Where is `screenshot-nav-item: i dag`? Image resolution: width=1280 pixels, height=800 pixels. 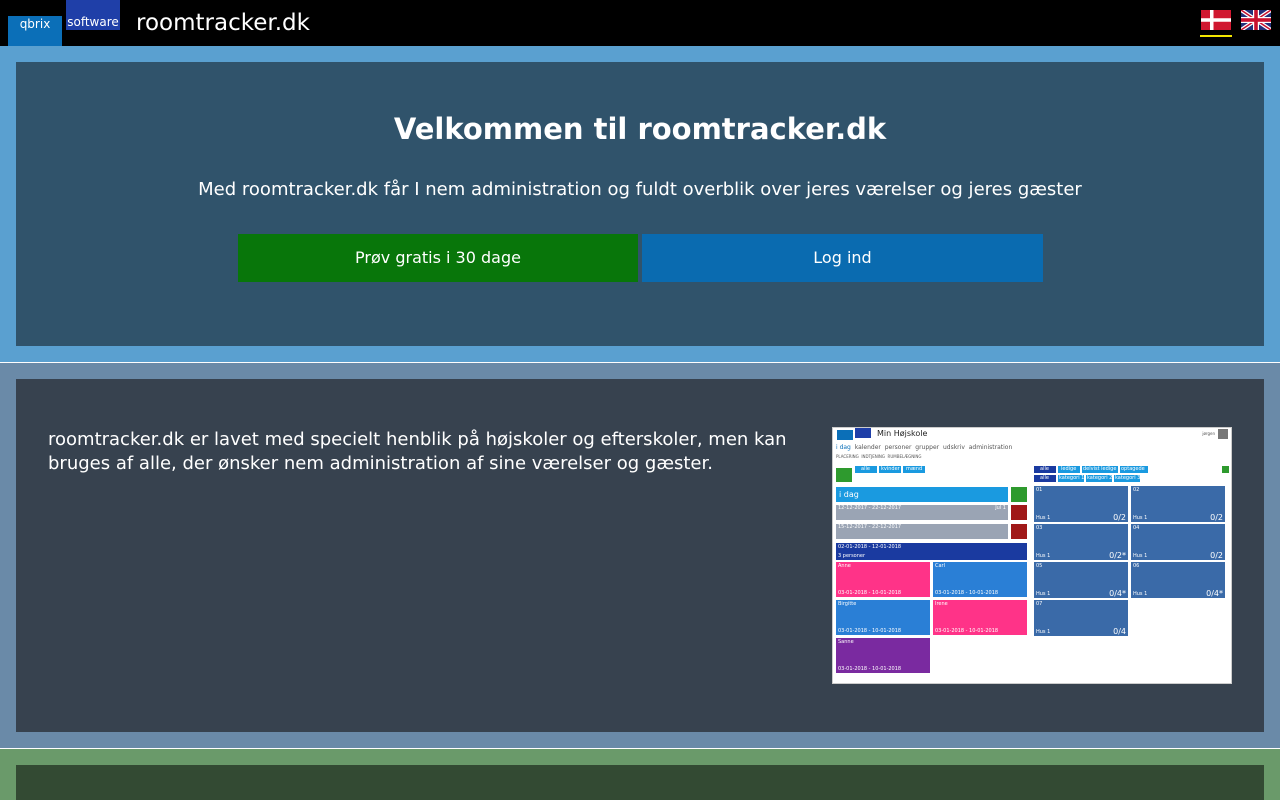 screenshot-nav-item: i dag is located at coordinates (843, 447).